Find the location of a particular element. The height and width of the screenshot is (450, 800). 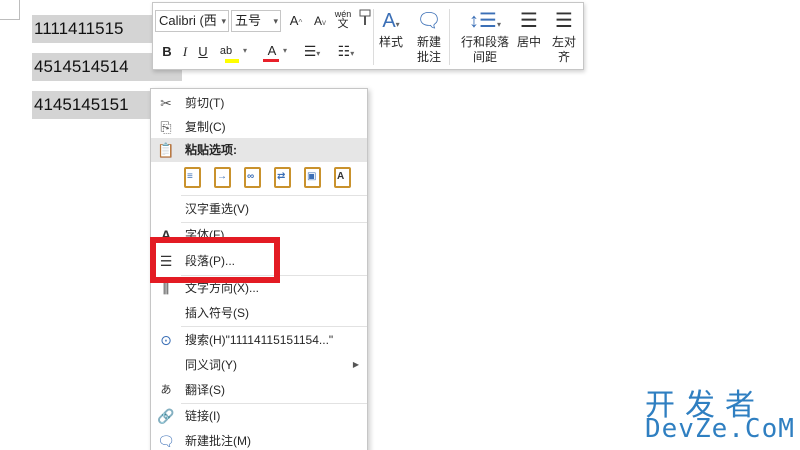

link-icon: 🔗 is located at coordinates (166, 416).